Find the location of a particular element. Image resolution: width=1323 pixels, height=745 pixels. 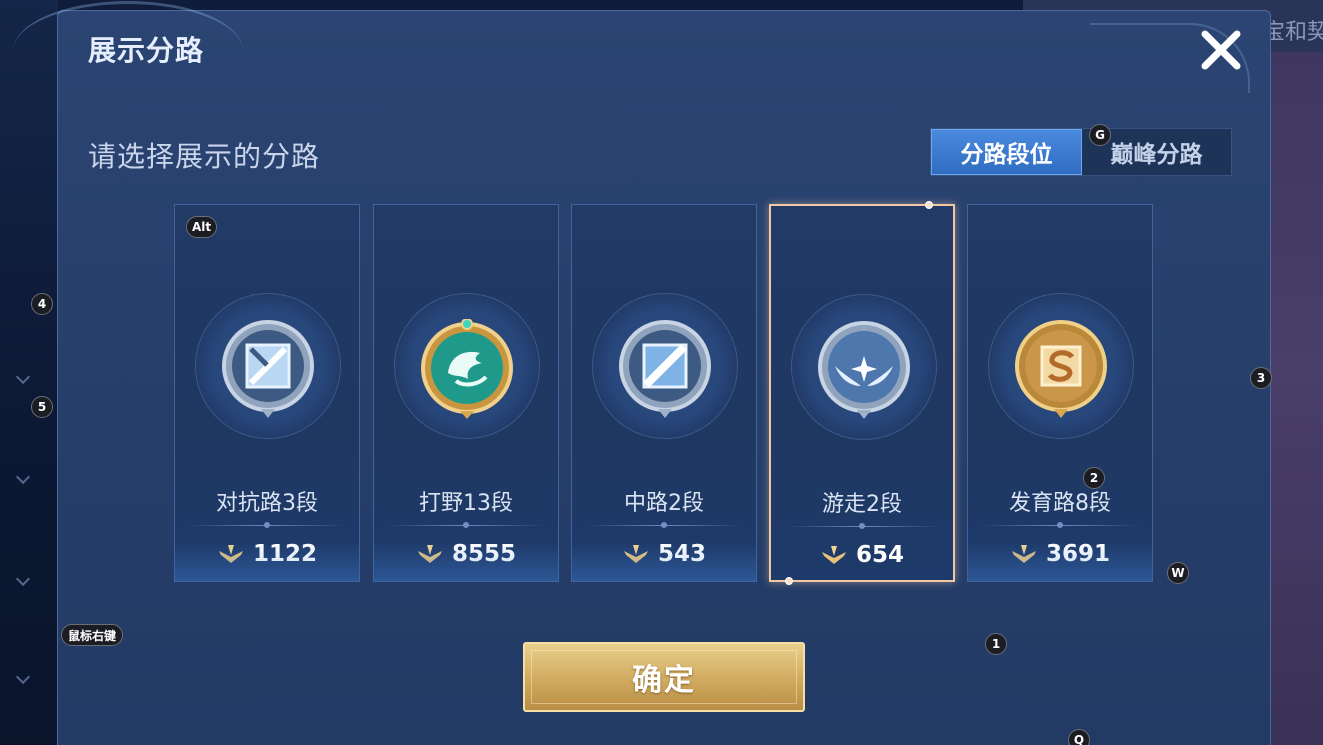

card-score: 654 is located at coordinates (862, 555).